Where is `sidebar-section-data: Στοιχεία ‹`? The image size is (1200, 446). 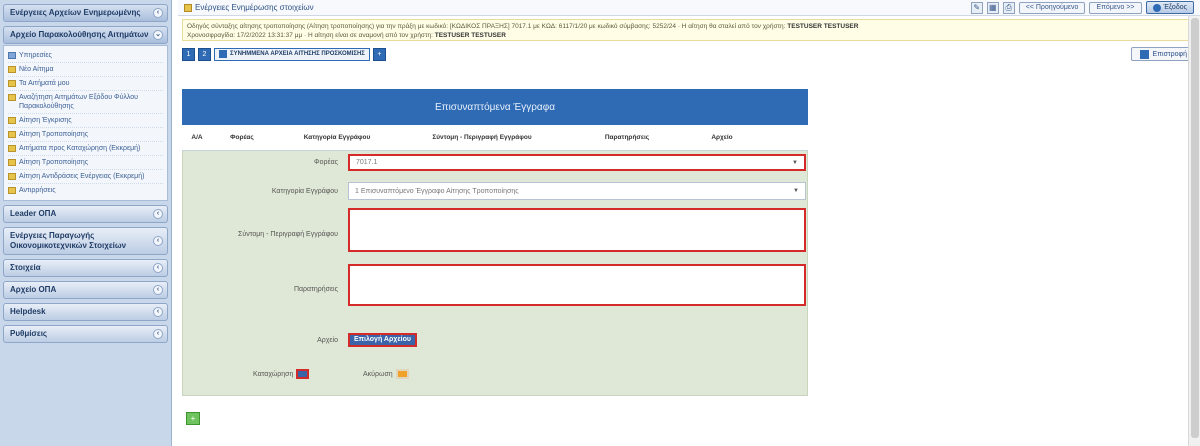
sidebar-section-data: Στοιχεία ‹ is located at coordinates (85, 268).